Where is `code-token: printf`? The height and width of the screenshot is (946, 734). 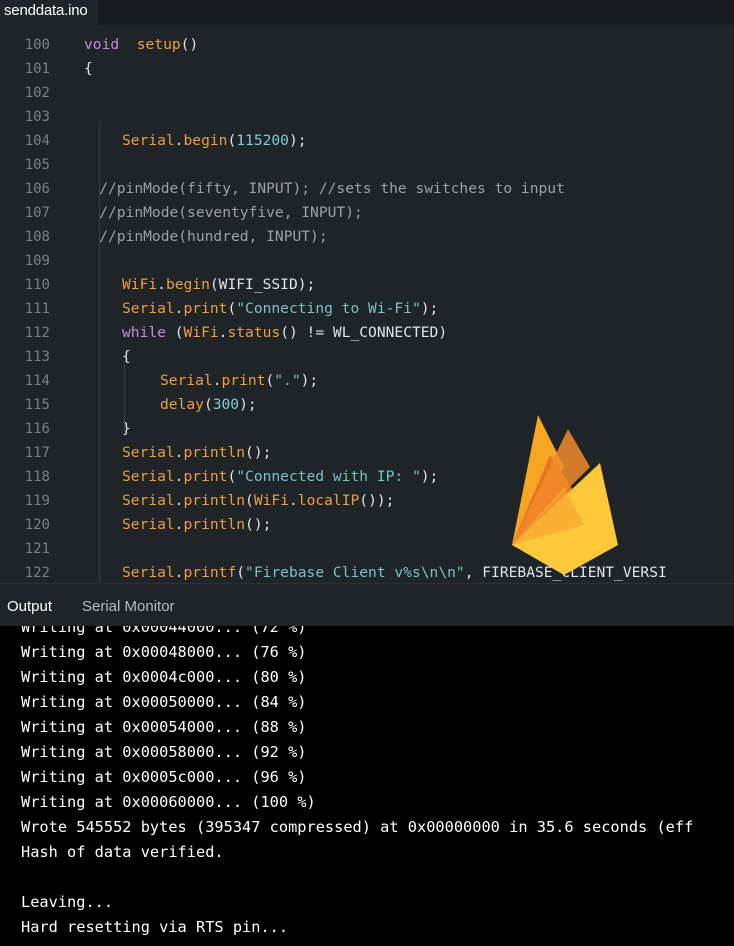
code-token: printf is located at coordinates (210, 572).